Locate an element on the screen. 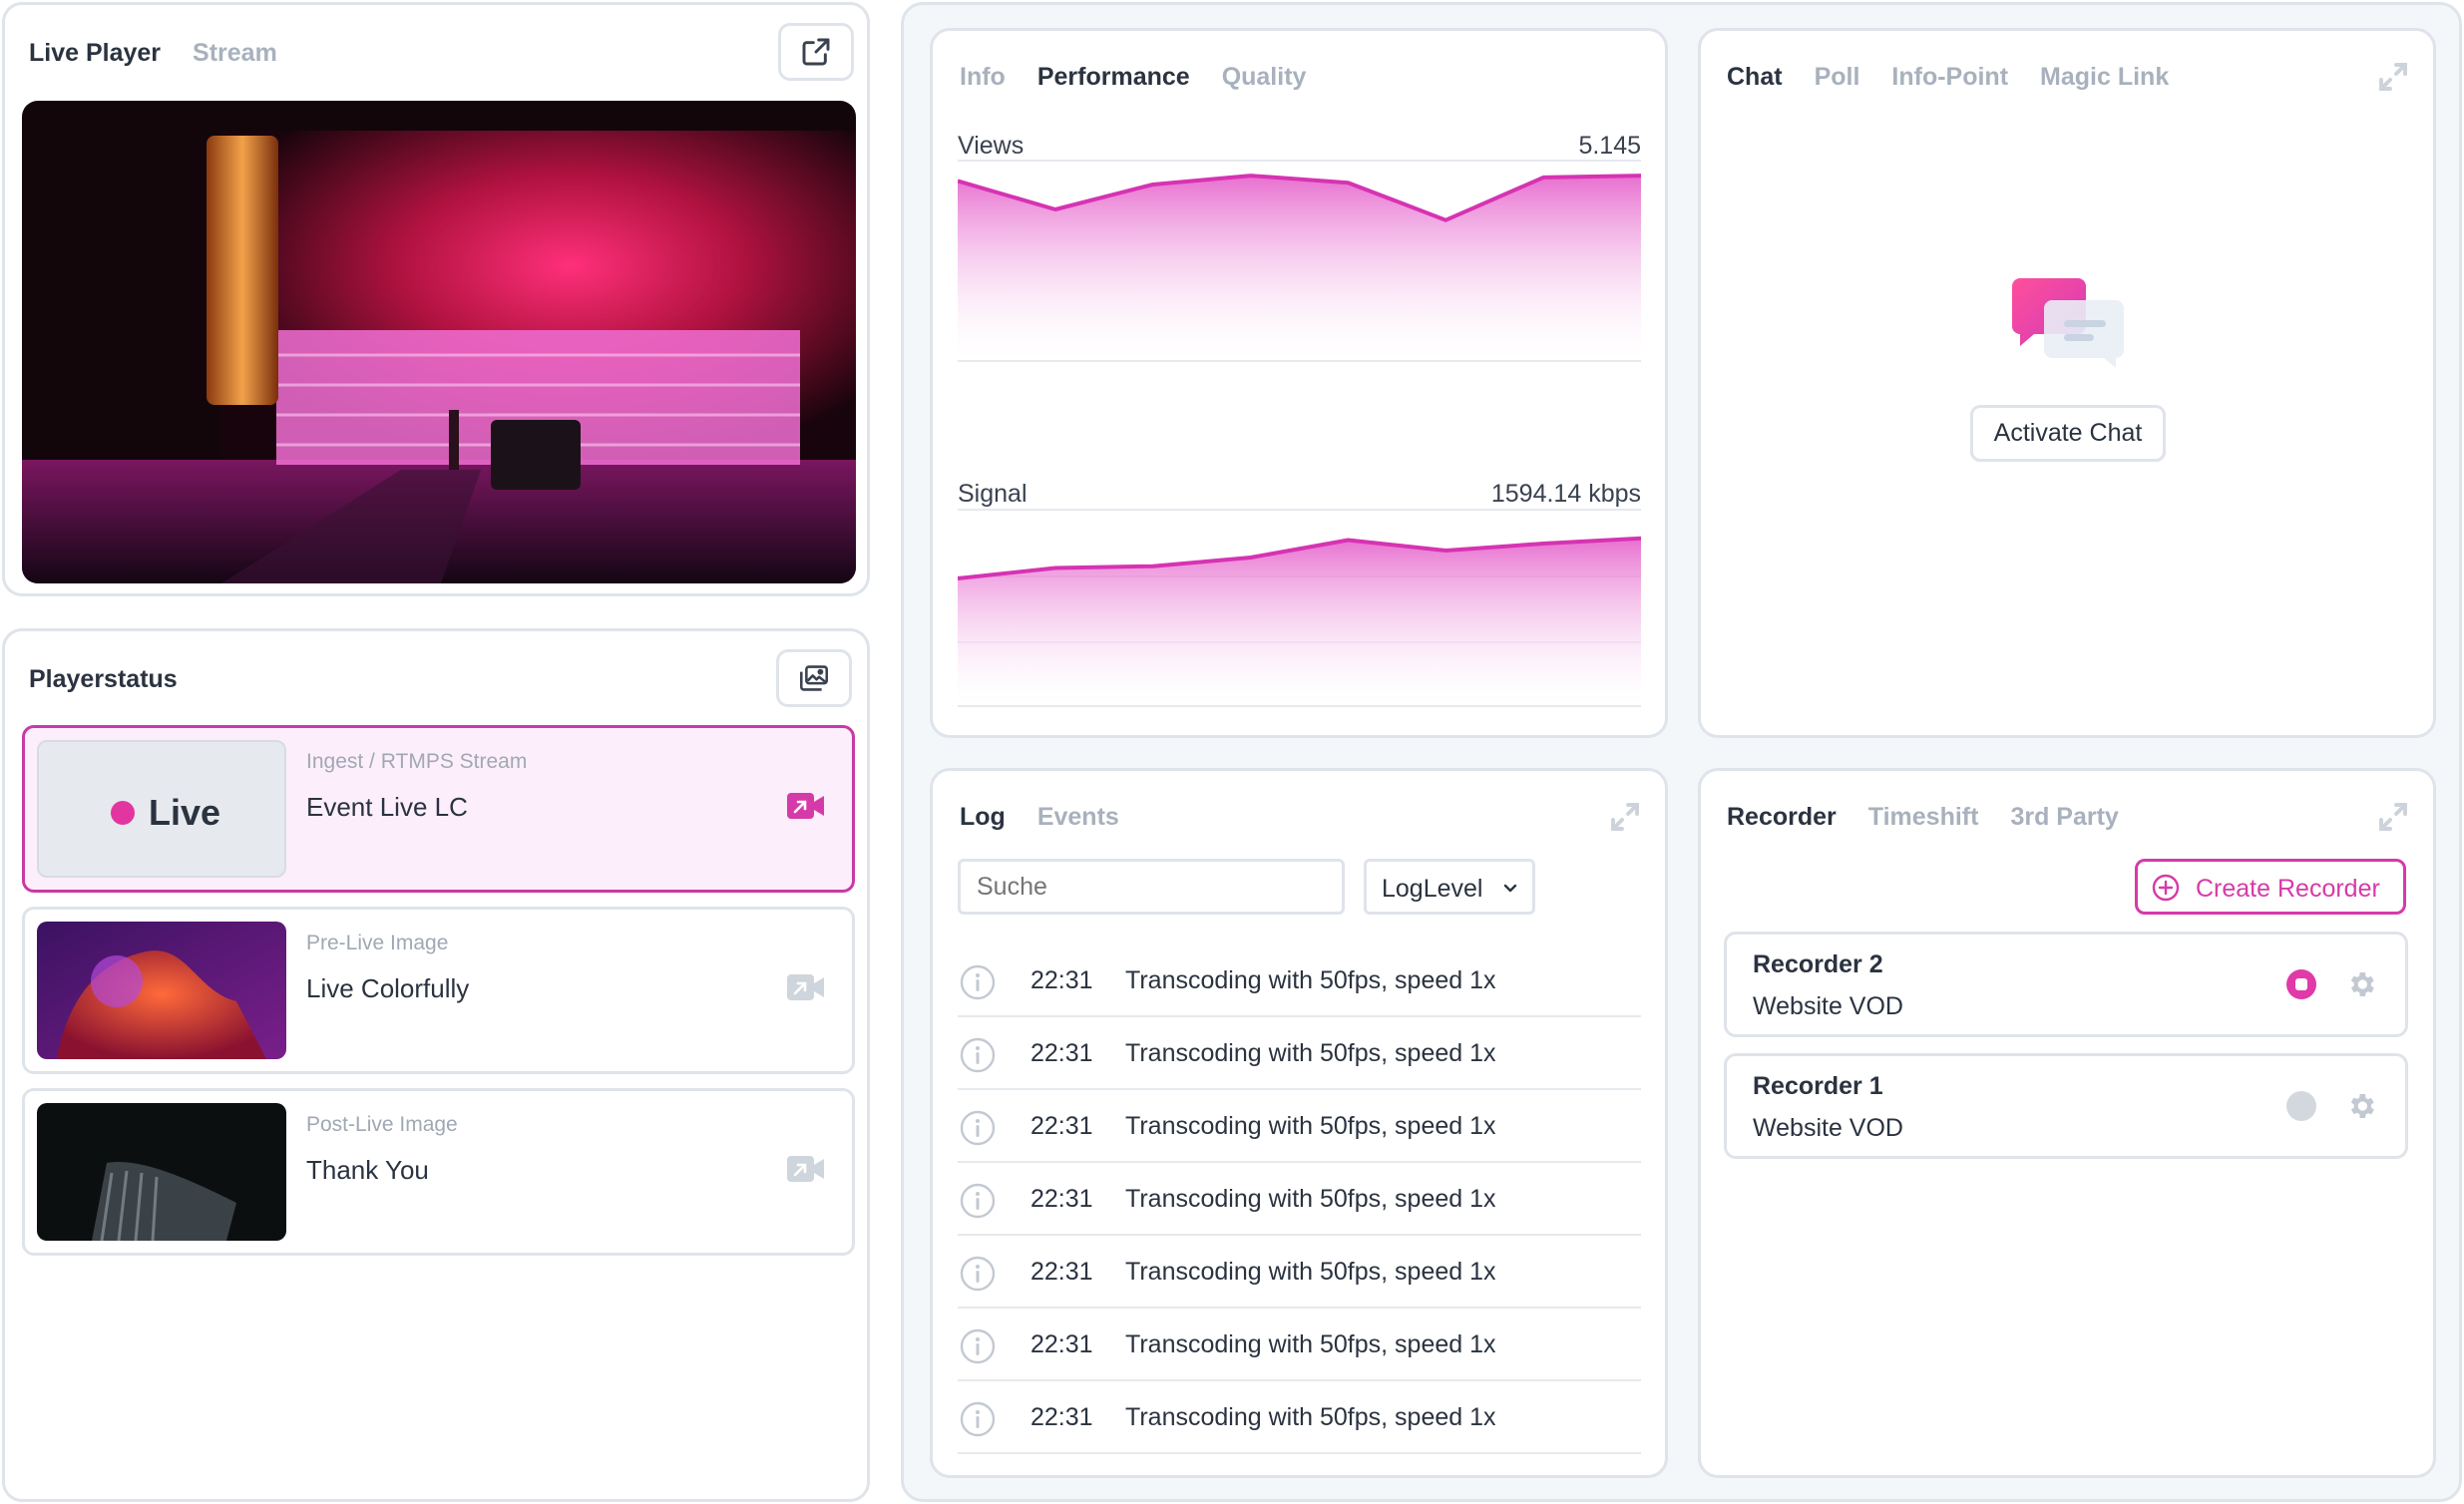 This screenshot has width=2464, height=1504. card-subtitle: Pre-Live Image is located at coordinates (377, 943).